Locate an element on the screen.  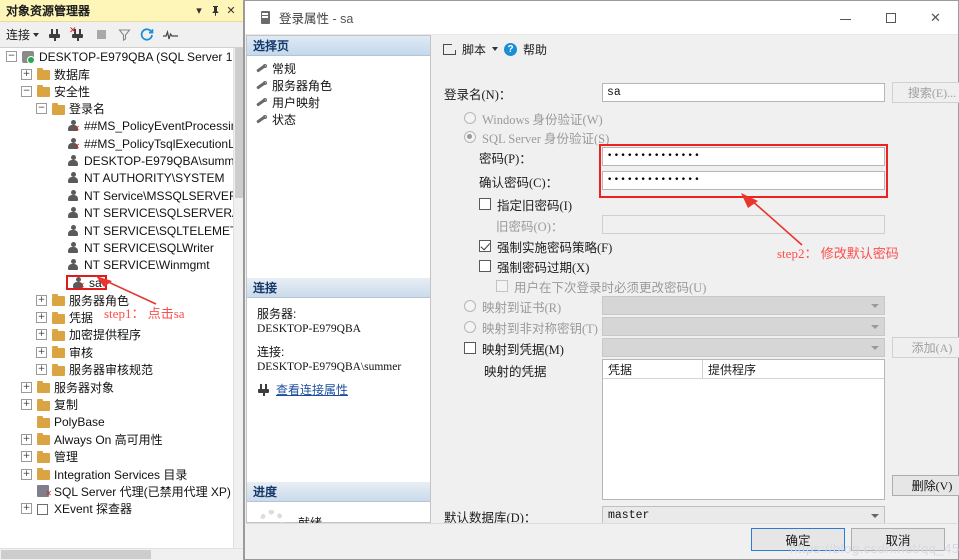
mapped-credentials-grid: 凭据 提供程序 is located at coordinates (743, 429).